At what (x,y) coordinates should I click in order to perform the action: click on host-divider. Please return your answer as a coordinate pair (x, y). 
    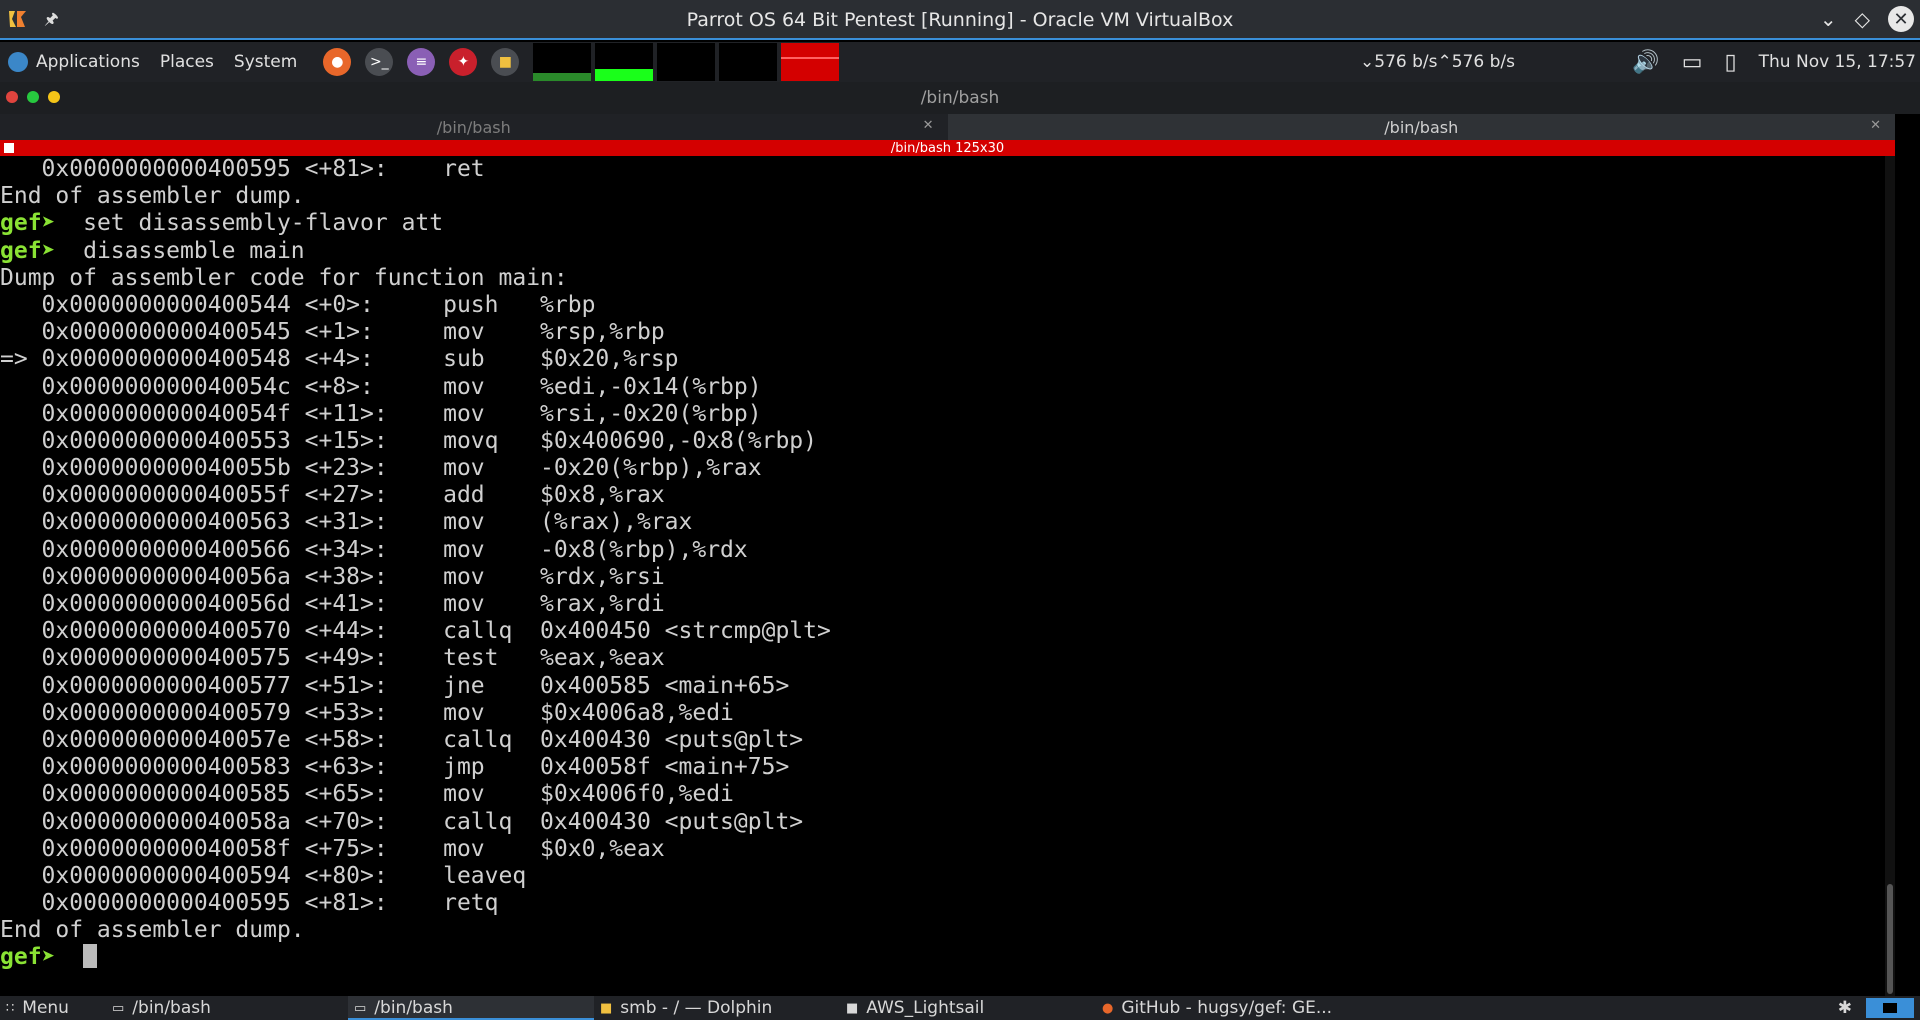
    Looking at the image, I should click on (960, 39).